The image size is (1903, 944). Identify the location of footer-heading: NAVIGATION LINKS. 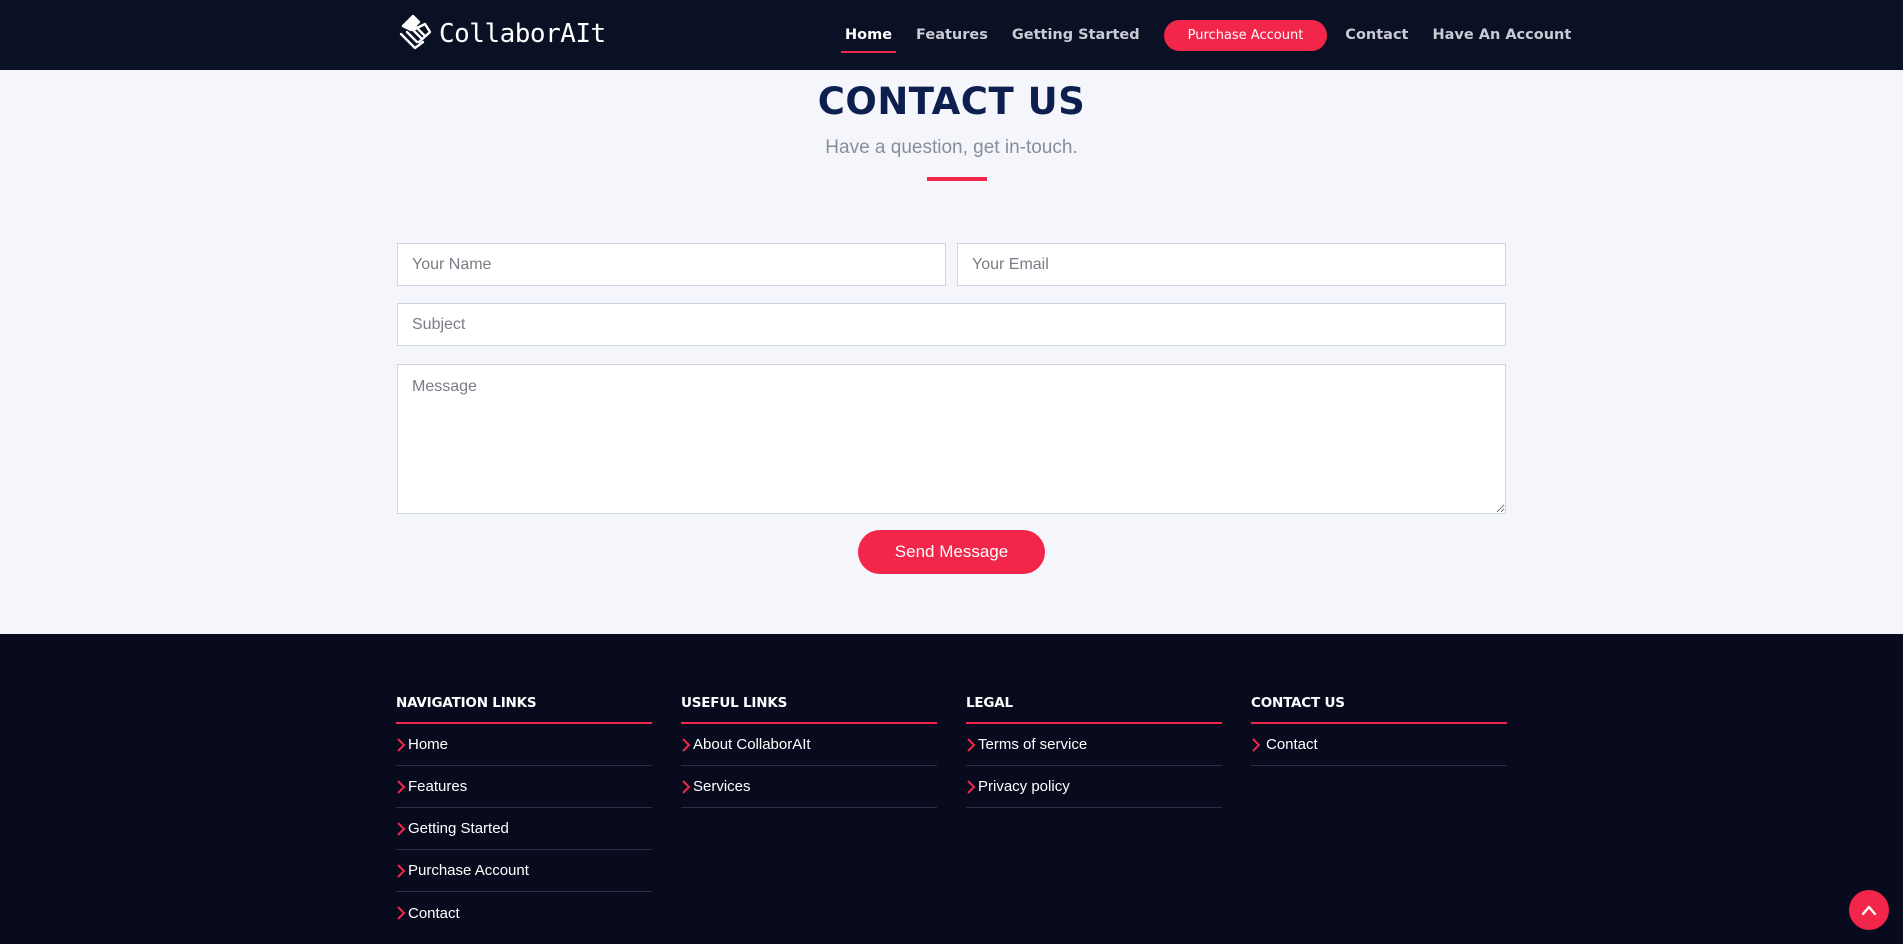
(524, 709).